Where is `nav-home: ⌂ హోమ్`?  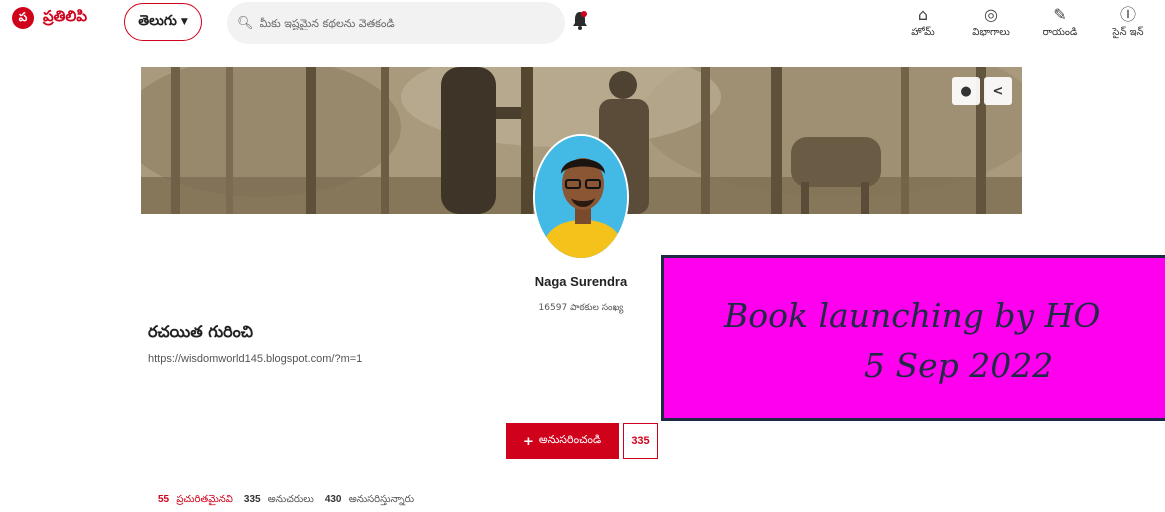
nav-home: ⌂ హోమ్ is located at coordinates (923, 22).